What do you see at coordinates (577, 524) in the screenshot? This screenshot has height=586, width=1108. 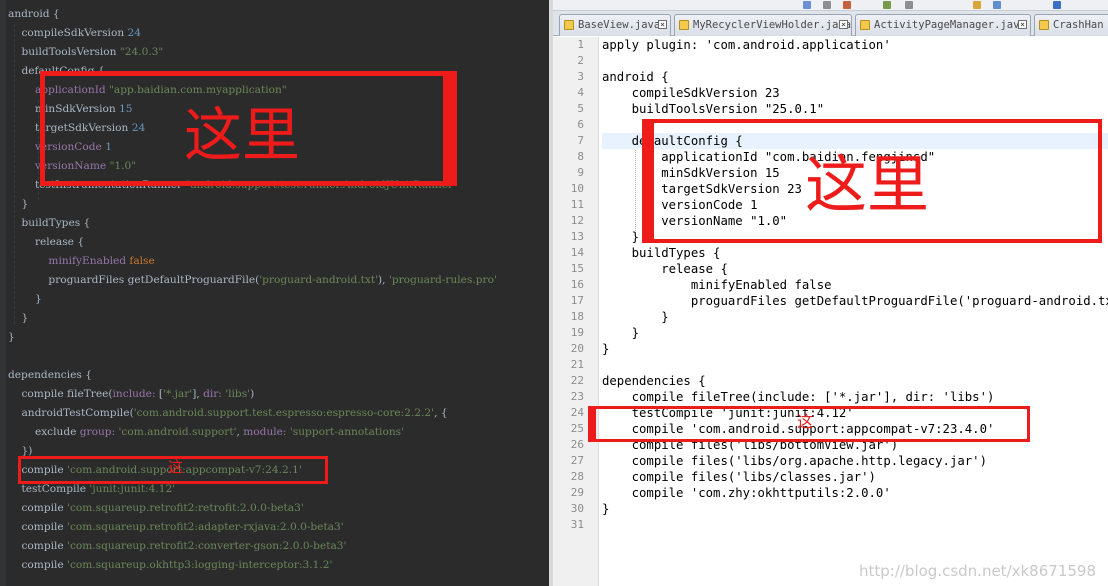 I see `line-number: 31` at bounding box center [577, 524].